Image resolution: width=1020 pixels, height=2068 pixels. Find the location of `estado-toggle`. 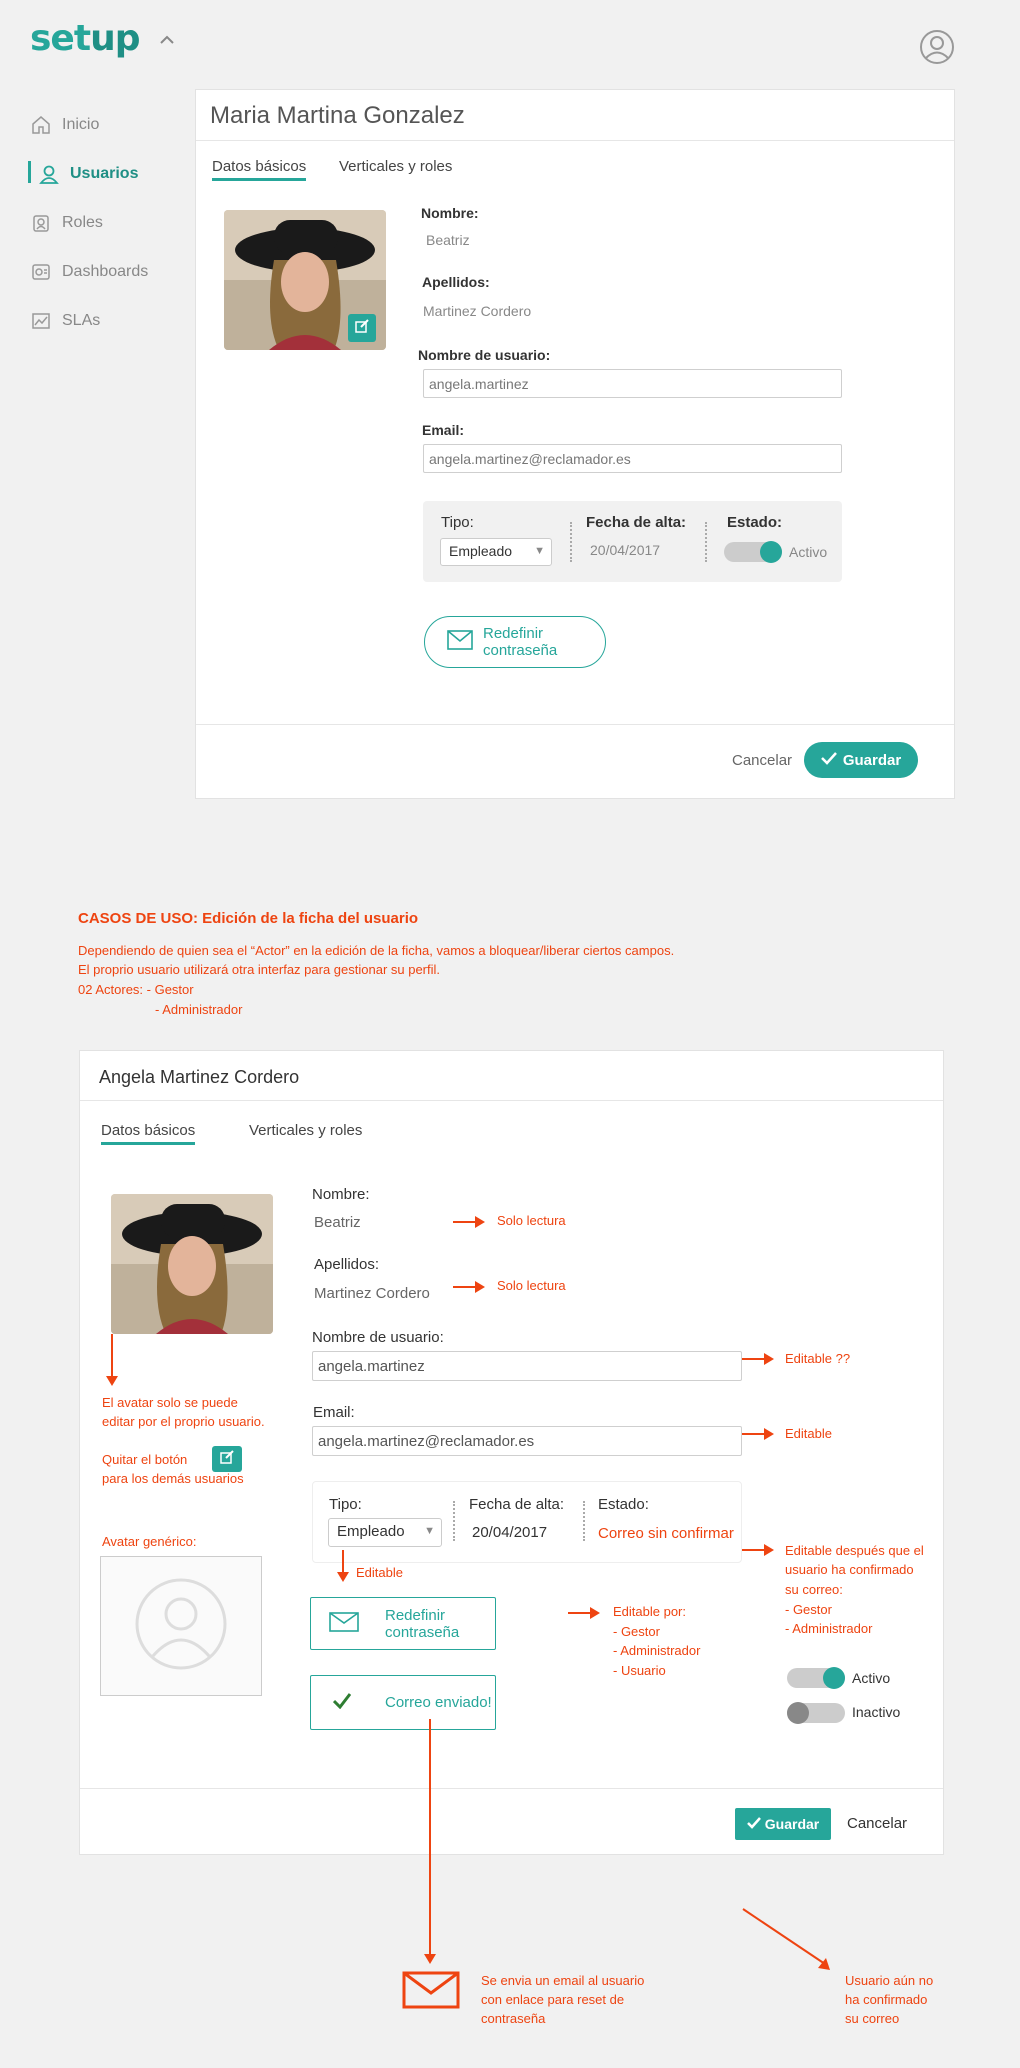

estado-toggle is located at coordinates (753, 552).